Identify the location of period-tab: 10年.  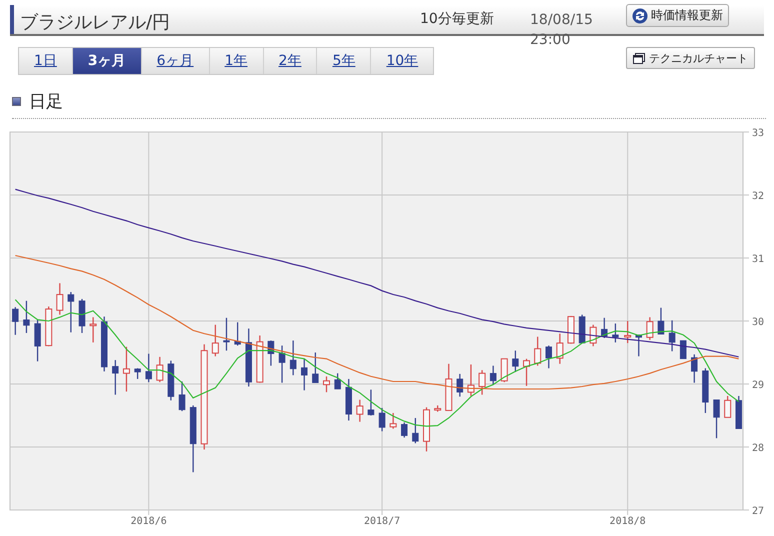
(402, 61).